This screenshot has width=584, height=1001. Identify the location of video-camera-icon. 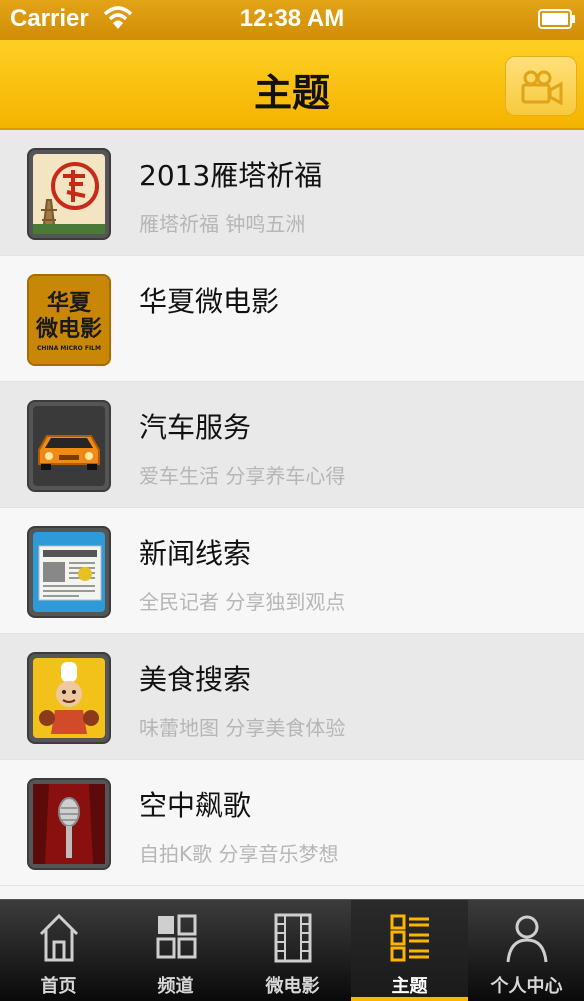
(542, 87).